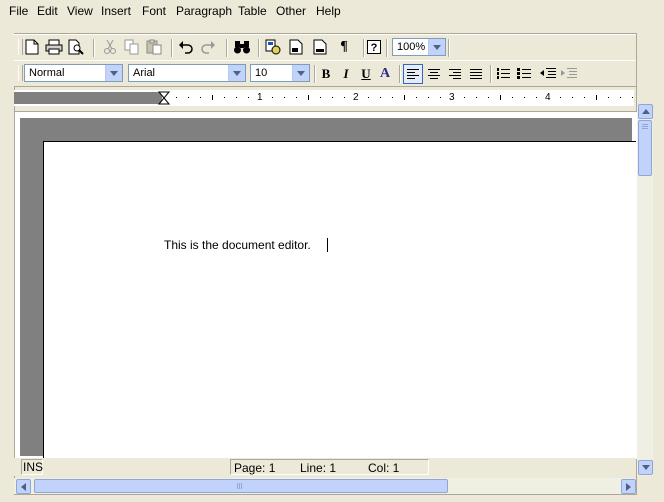 The image size is (664, 502). I want to click on menu-table: Table, so click(252, 11).